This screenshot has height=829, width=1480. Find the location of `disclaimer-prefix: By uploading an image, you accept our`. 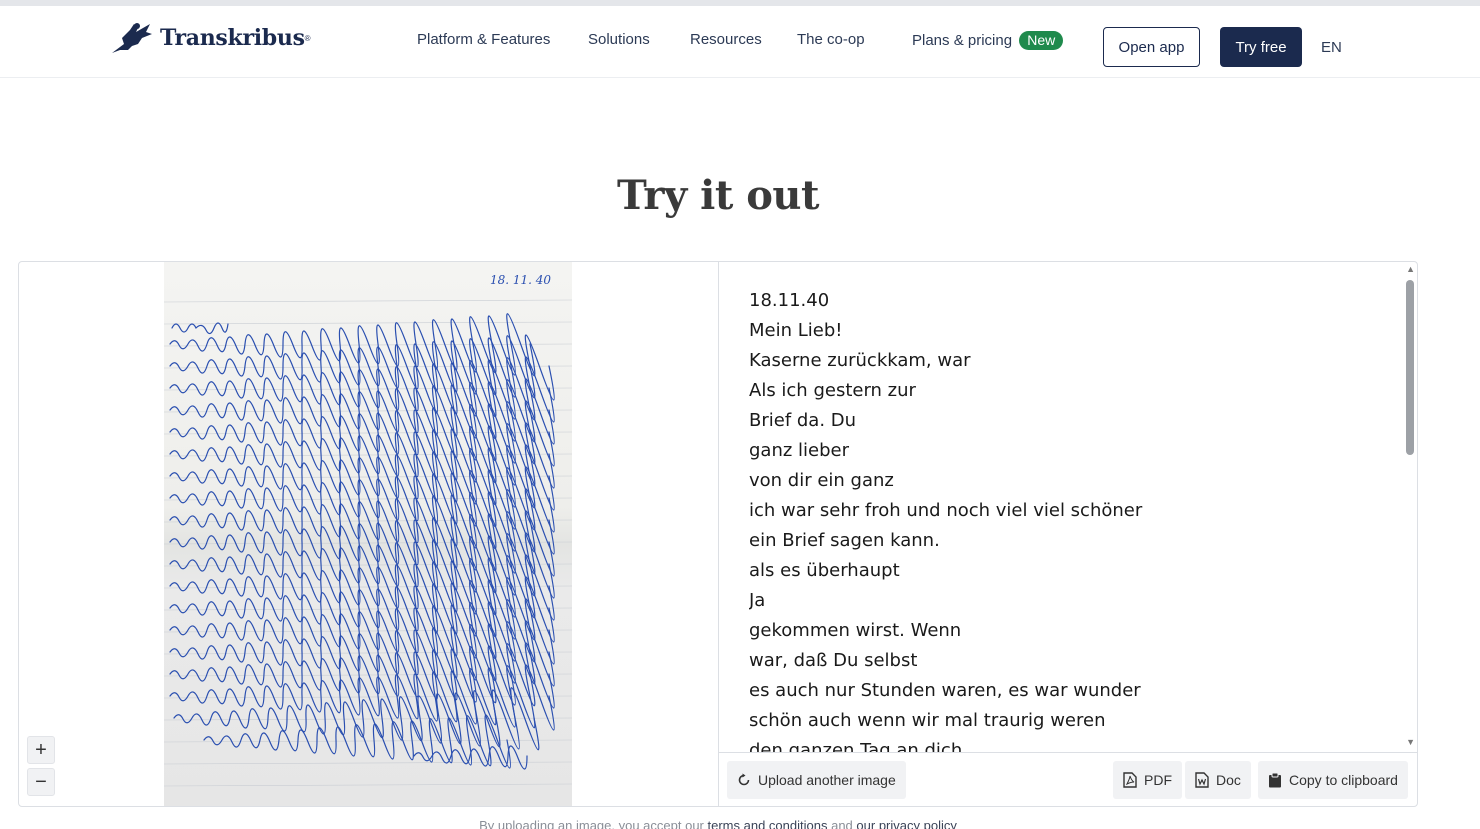

disclaimer-prefix: By uploading an image, you accept our is located at coordinates (591, 823).